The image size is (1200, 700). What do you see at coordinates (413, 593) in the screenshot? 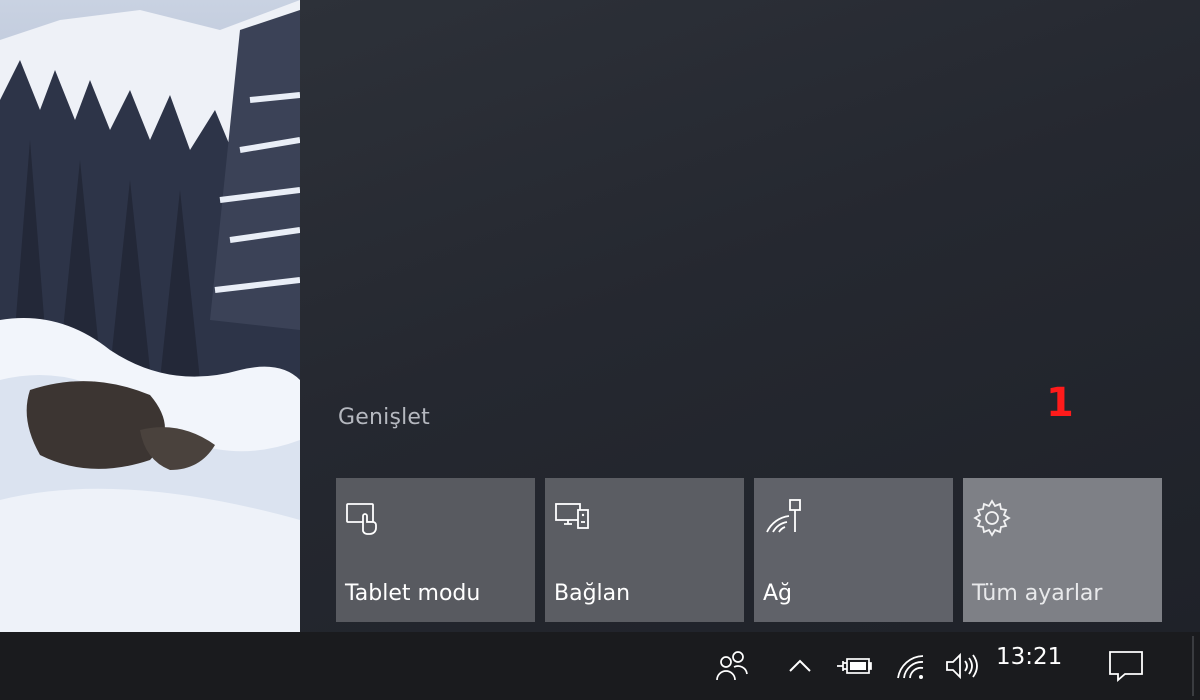
I see `tablet-mode-label: Tablet modu` at bounding box center [413, 593].